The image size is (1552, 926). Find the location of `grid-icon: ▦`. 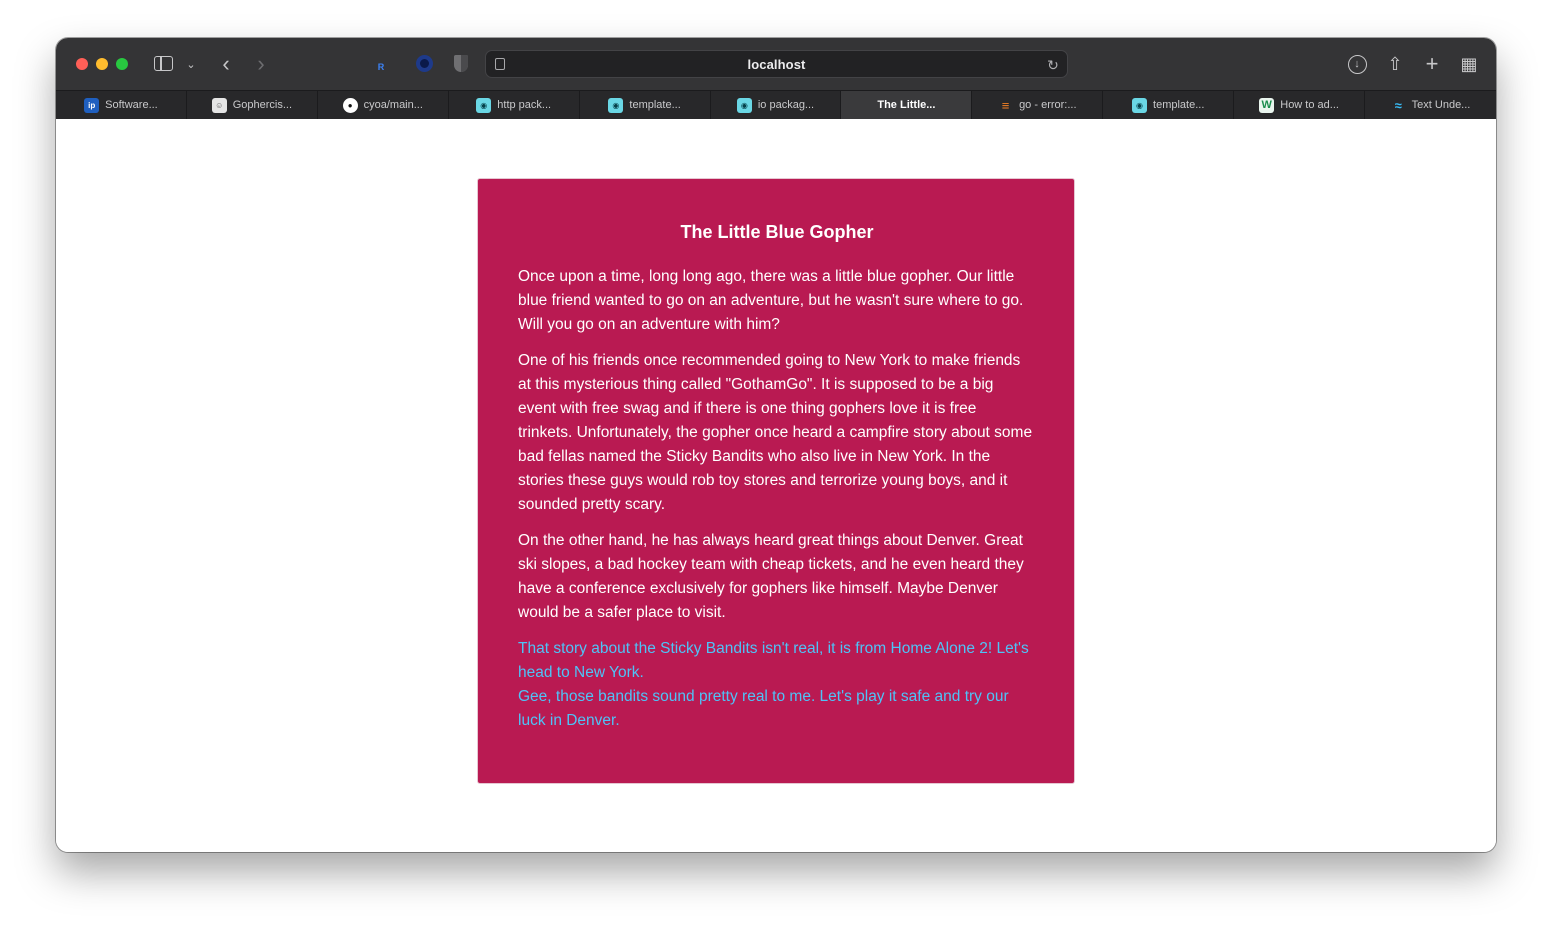

grid-icon: ▦ is located at coordinates (1469, 63).